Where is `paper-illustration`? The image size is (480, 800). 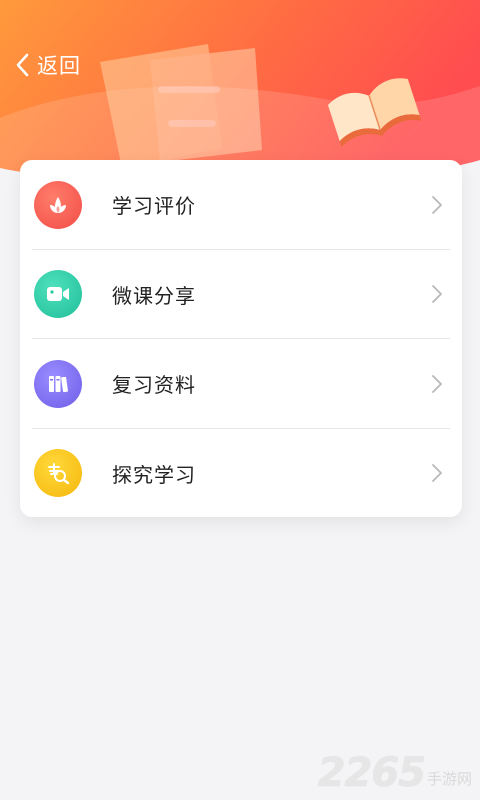
paper-illustration is located at coordinates (181, 106).